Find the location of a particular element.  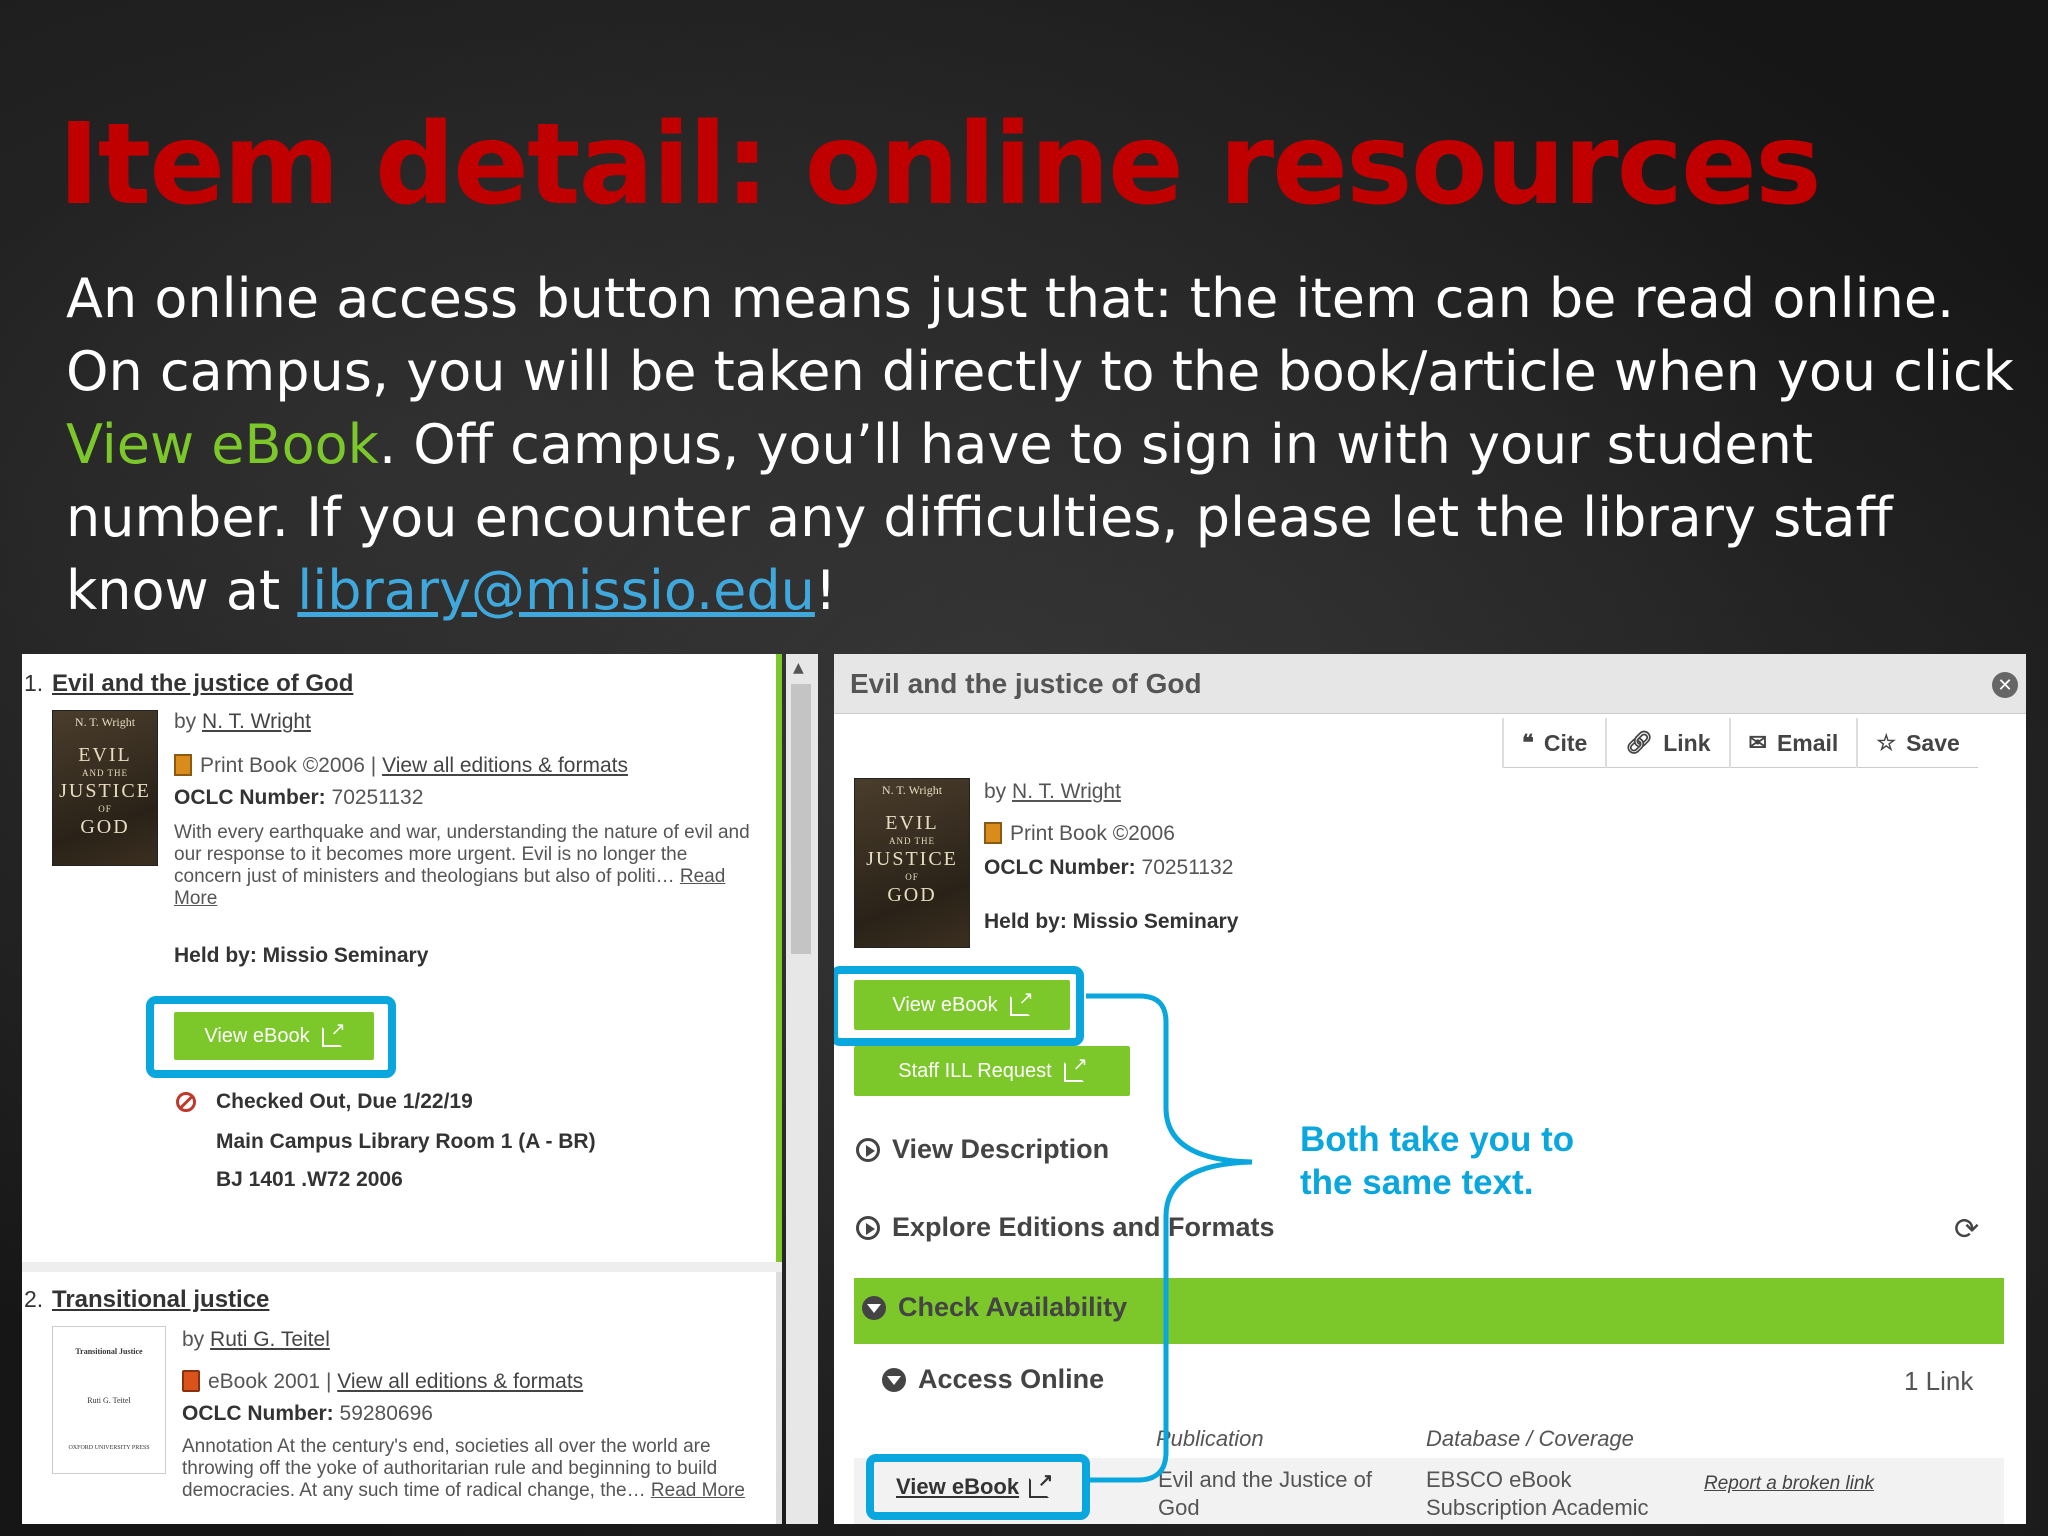

link-label: Link is located at coordinates (1687, 742).